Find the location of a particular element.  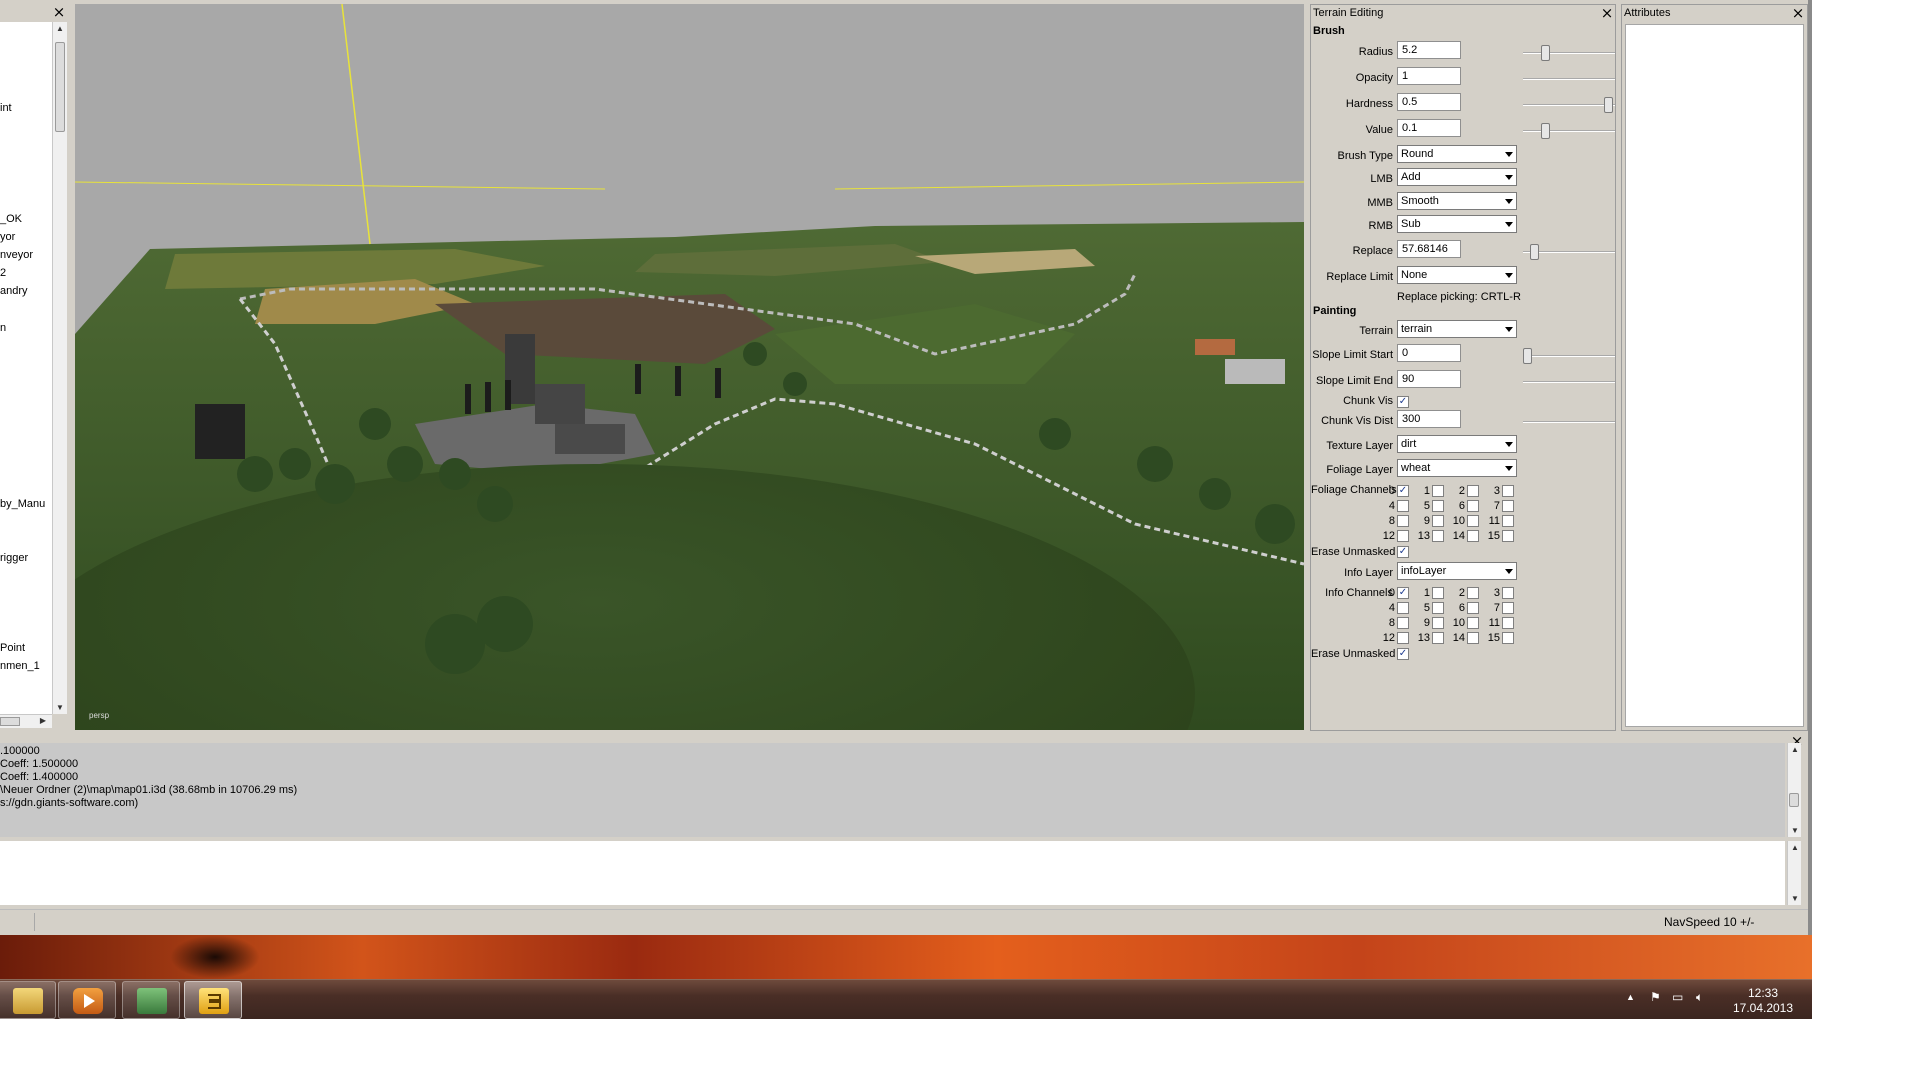

taskbar-network-button is located at coordinates (151, 1000).